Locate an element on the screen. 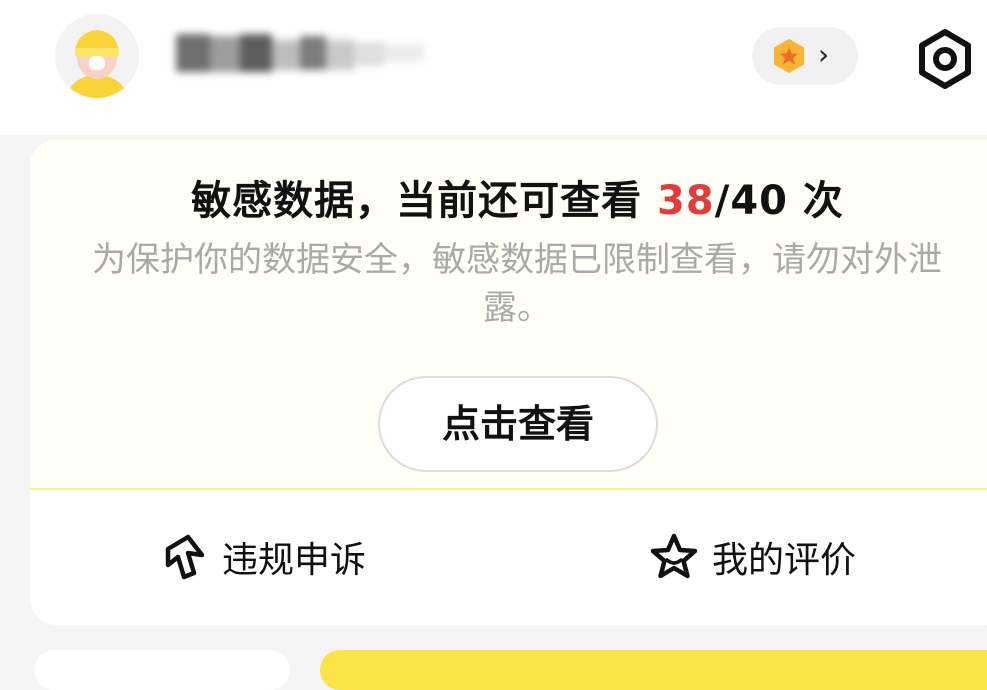 The image size is (987, 690). chevron-right-icon: › is located at coordinates (824, 54).